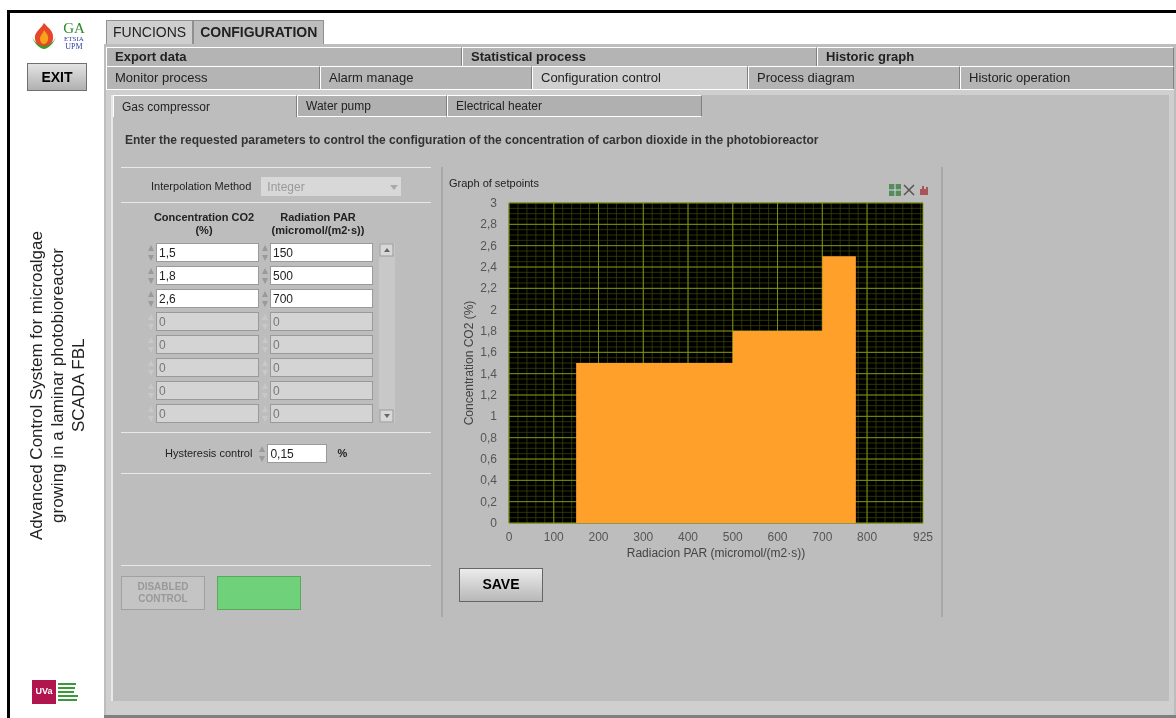 This screenshot has height=718, width=1176. Describe the element at coordinates (643, 536) in the screenshot. I see `x-tick-label: 300` at that location.